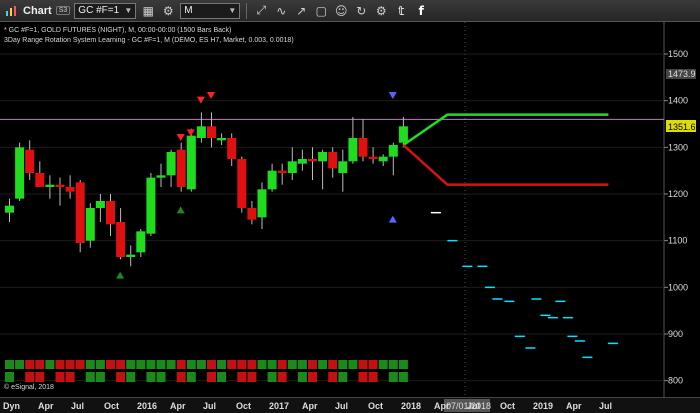 This screenshot has width=700, height=413. Describe the element at coordinates (341, 11) in the screenshot. I see `text-icon: ☺` at that location.